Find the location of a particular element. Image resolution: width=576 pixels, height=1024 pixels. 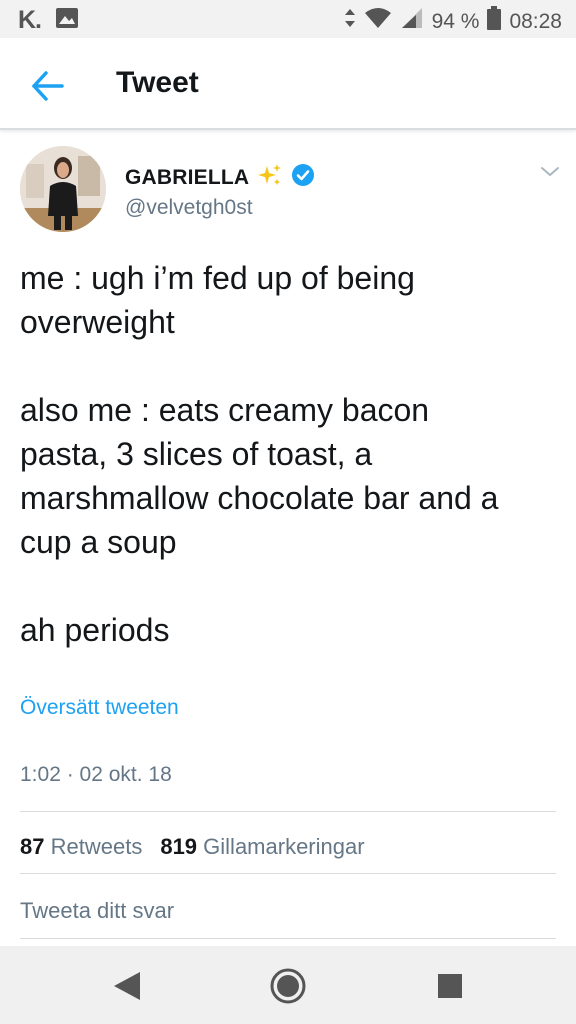

retweets-label: Retweets is located at coordinates (96, 846).